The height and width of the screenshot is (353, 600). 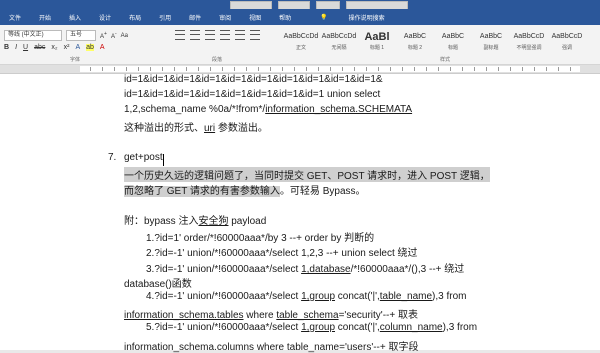 I want to click on style-sample: AaBbCcD, so click(x=567, y=36).